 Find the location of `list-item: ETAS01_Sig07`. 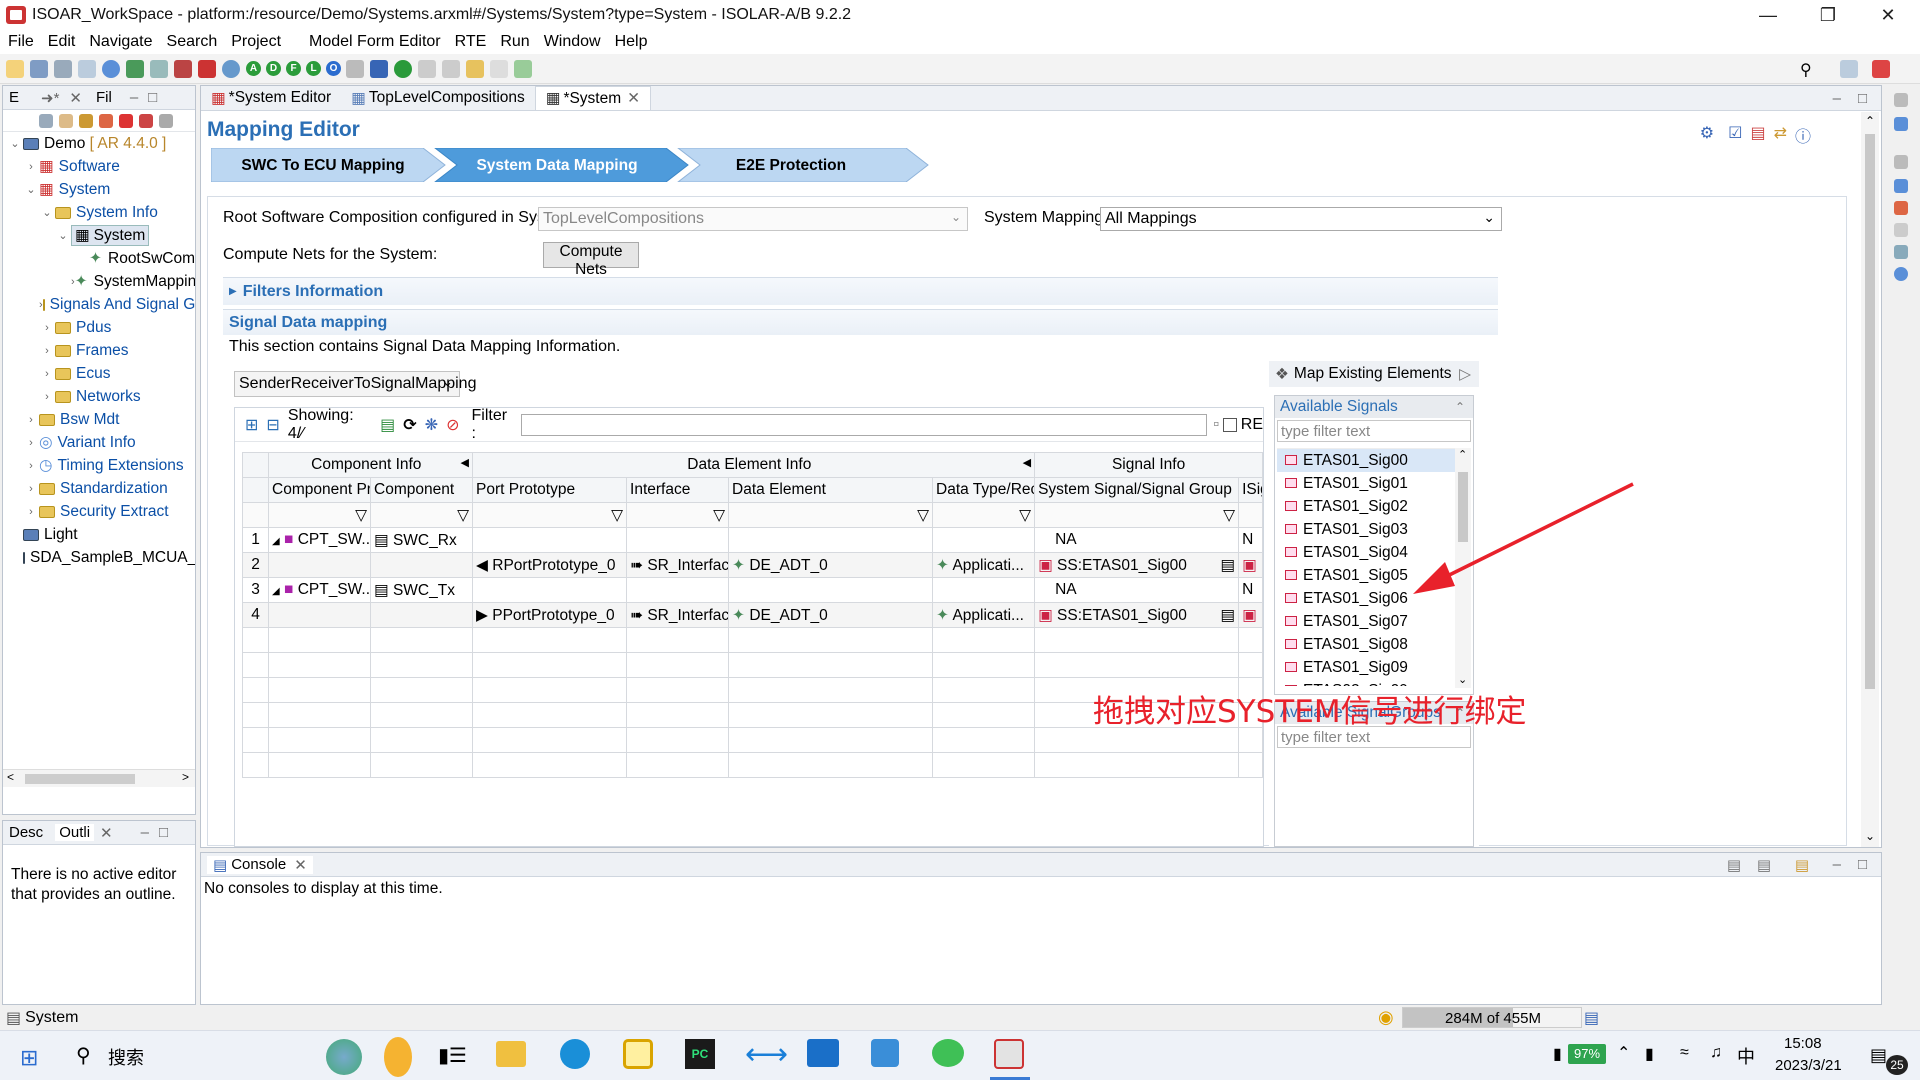

list-item: ETAS01_Sig07 is located at coordinates (1374, 621).